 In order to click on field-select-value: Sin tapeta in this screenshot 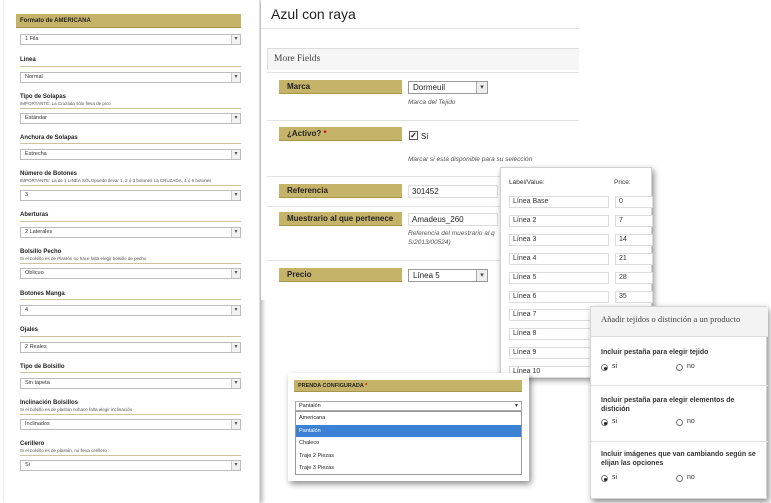, I will do `click(37, 383)`.